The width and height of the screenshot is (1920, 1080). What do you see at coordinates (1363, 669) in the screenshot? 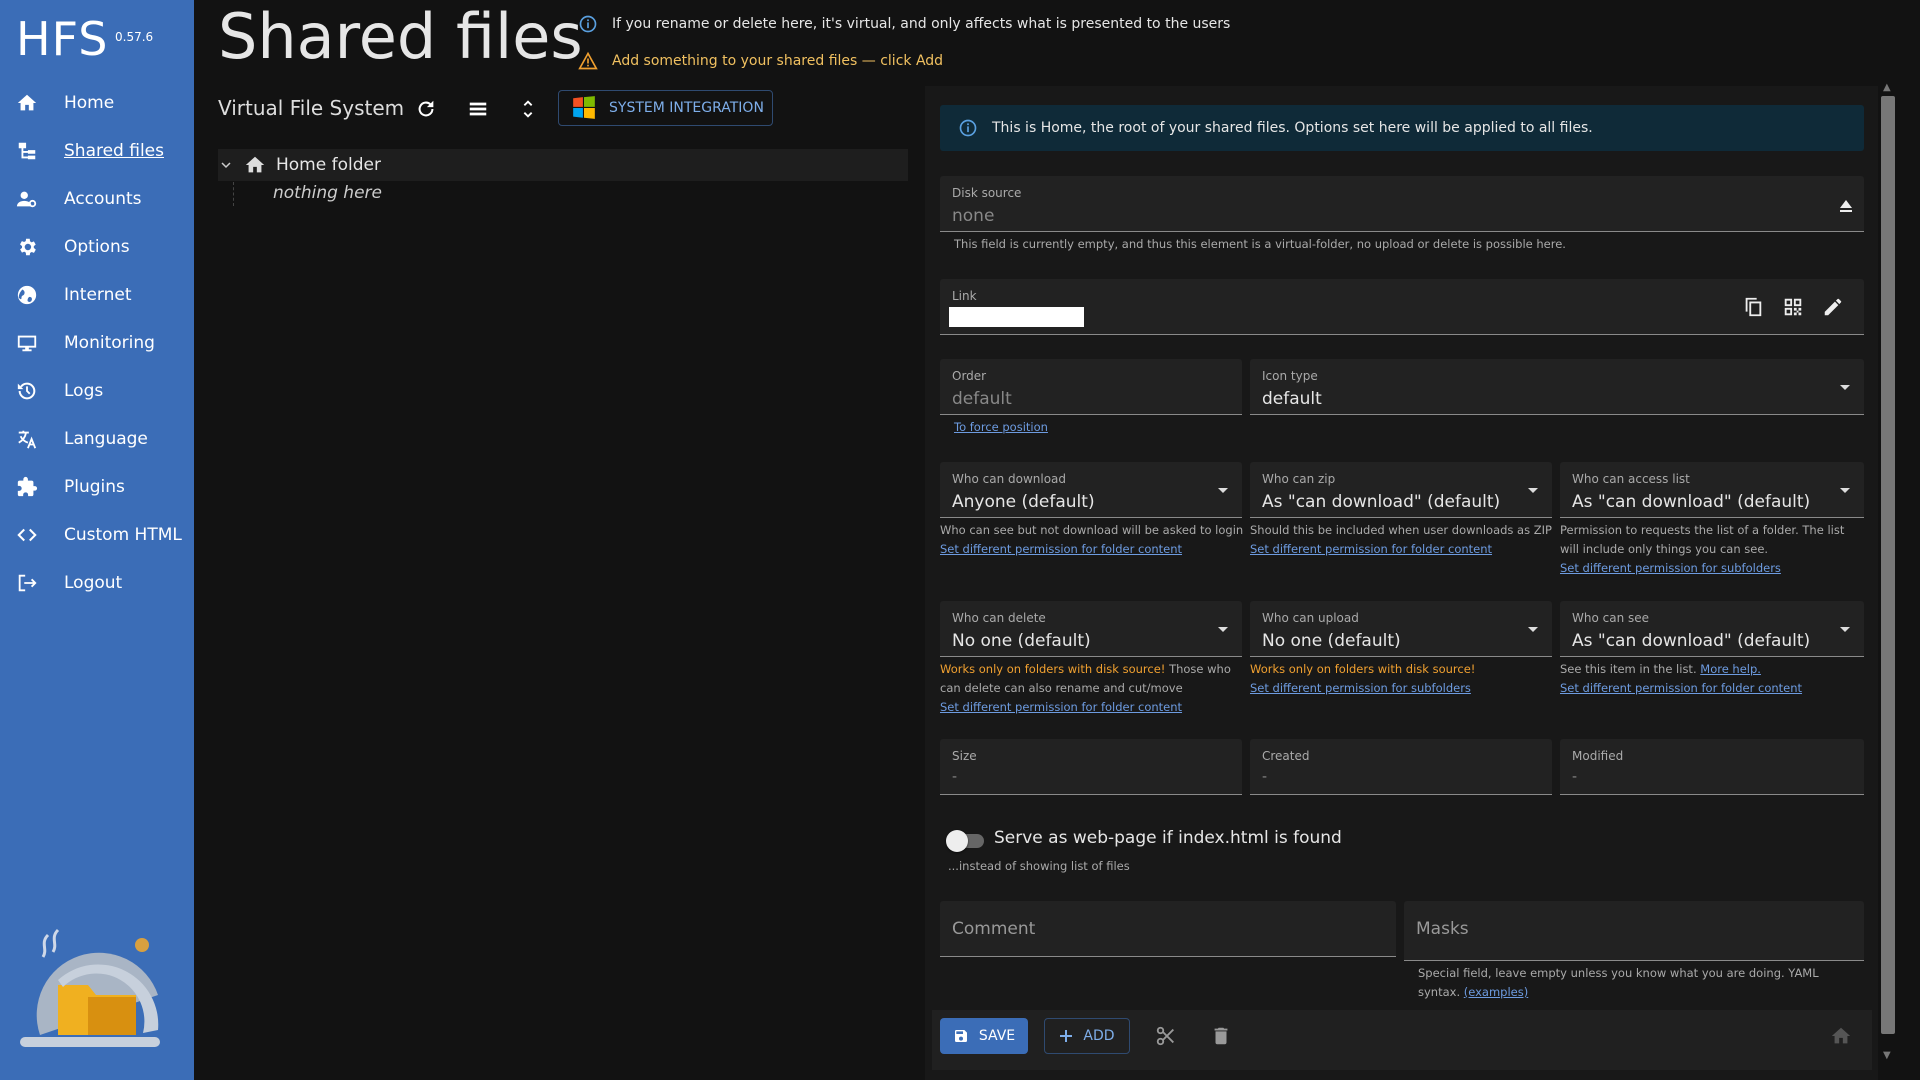
I see `upload-warning-text: Works only on folders with disk source!` at bounding box center [1363, 669].